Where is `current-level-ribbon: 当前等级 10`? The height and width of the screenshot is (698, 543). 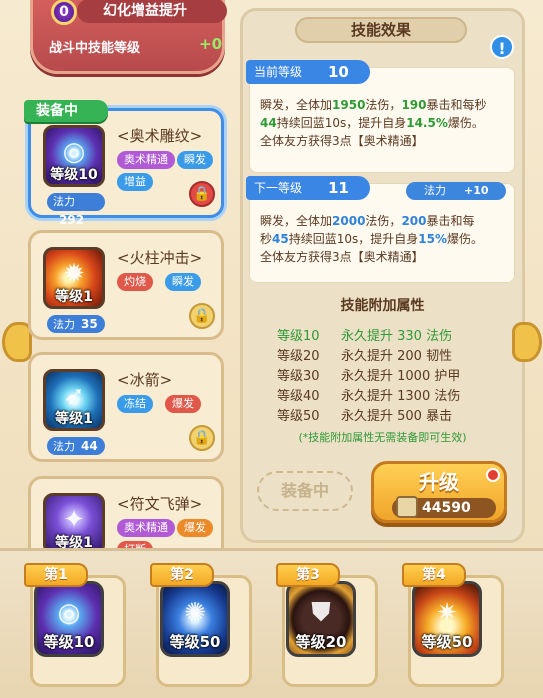 current-level-ribbon: 当前等级 10 is located at coordinates (308, 72).